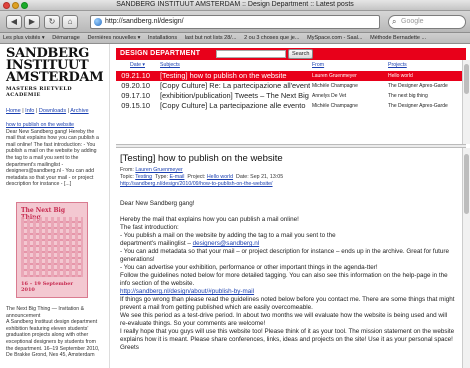 This screenshot has height=368, width=470. What do you see at coordinates (13, 111) in the screenshot?
I see `nav-home-link: Home` at bounding box center [13, 111].